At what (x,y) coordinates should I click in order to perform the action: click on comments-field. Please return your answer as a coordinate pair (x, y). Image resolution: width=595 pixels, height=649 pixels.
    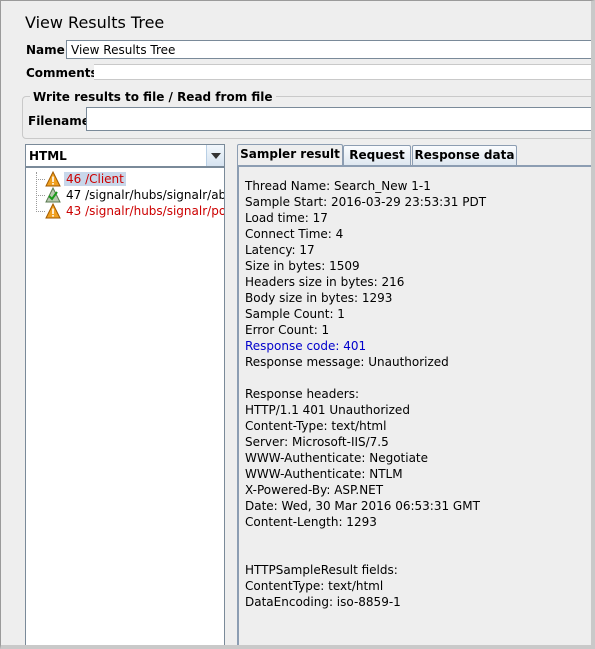
    Looking at the image, I should click on (342, 72).